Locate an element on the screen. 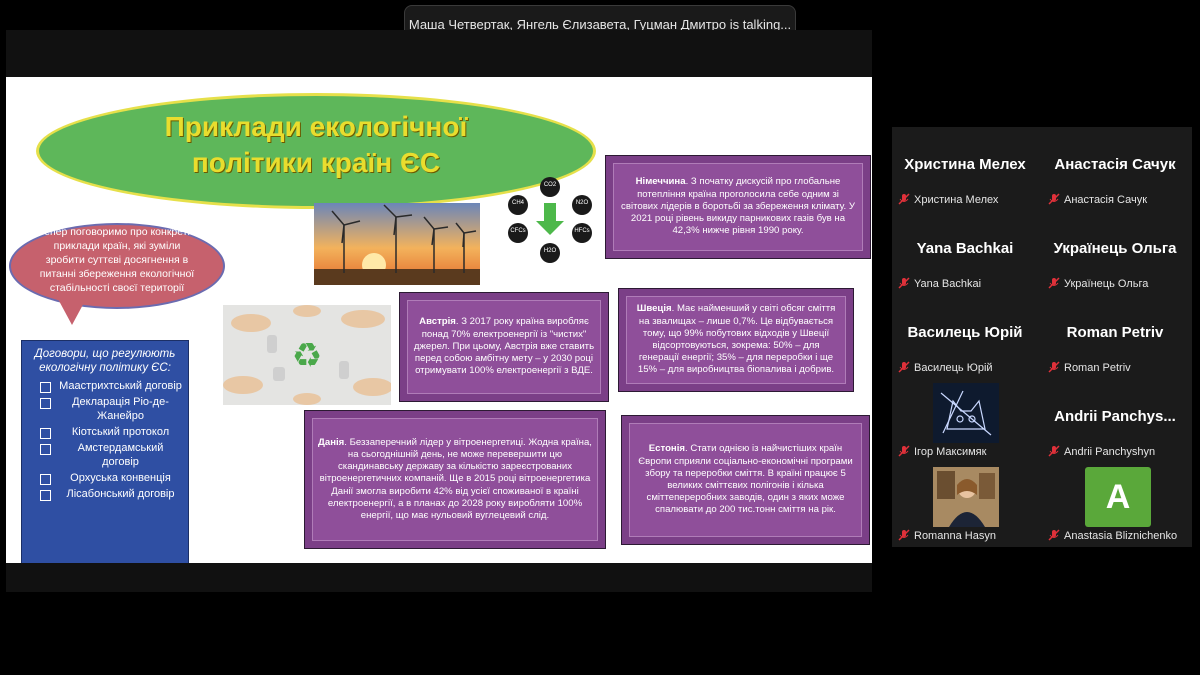  participant-tile: Анастасія Сачук Анастасія Сачук is located at coordinates (1115, 170).